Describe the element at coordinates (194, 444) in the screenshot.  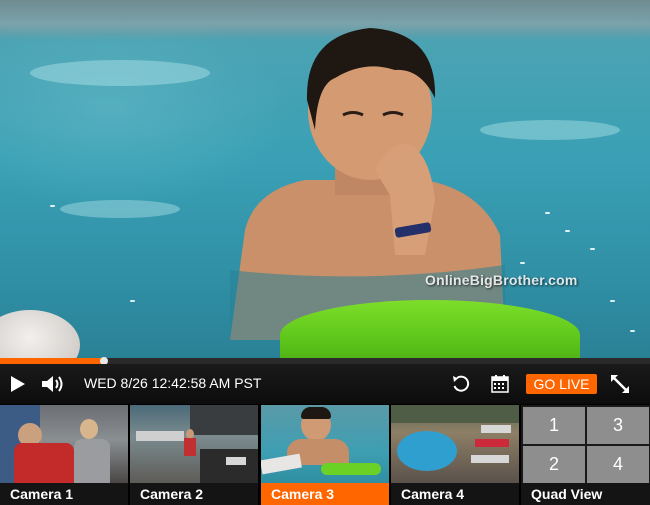
I see `camera-2-thumbnail` at that location.